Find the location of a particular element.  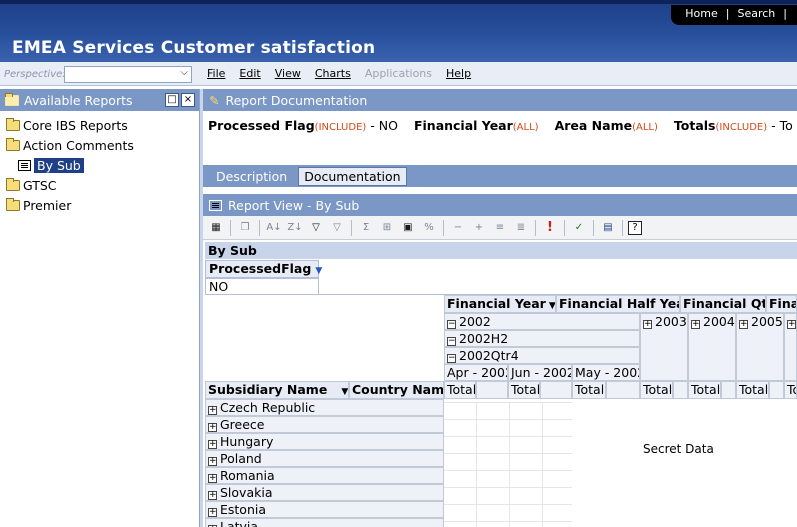

table-row: + Czech Republic is located at coordinates (324, 407).